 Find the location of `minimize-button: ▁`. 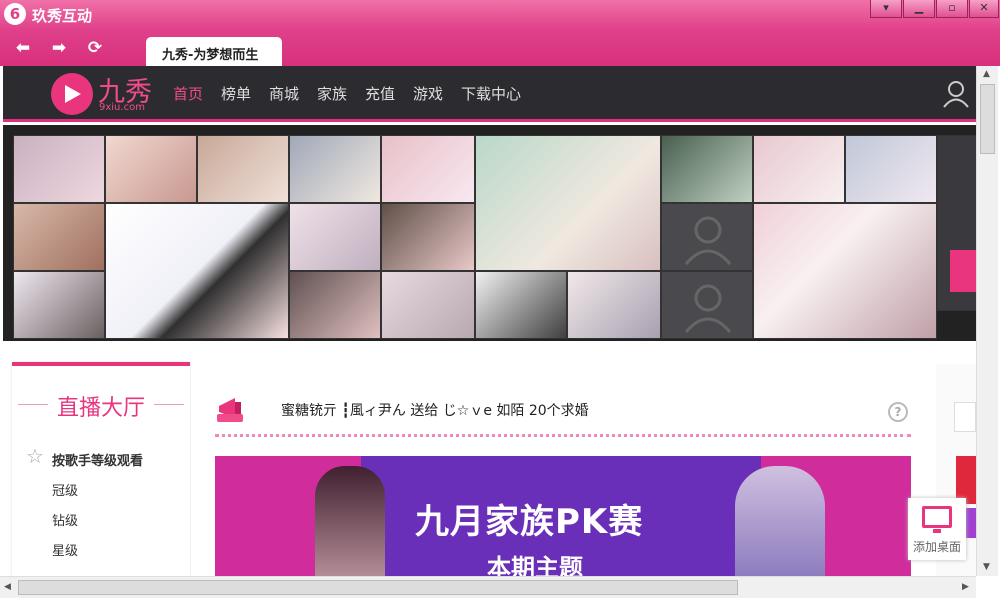

minimize-button: ▁ is located at coordinates (919, 9).